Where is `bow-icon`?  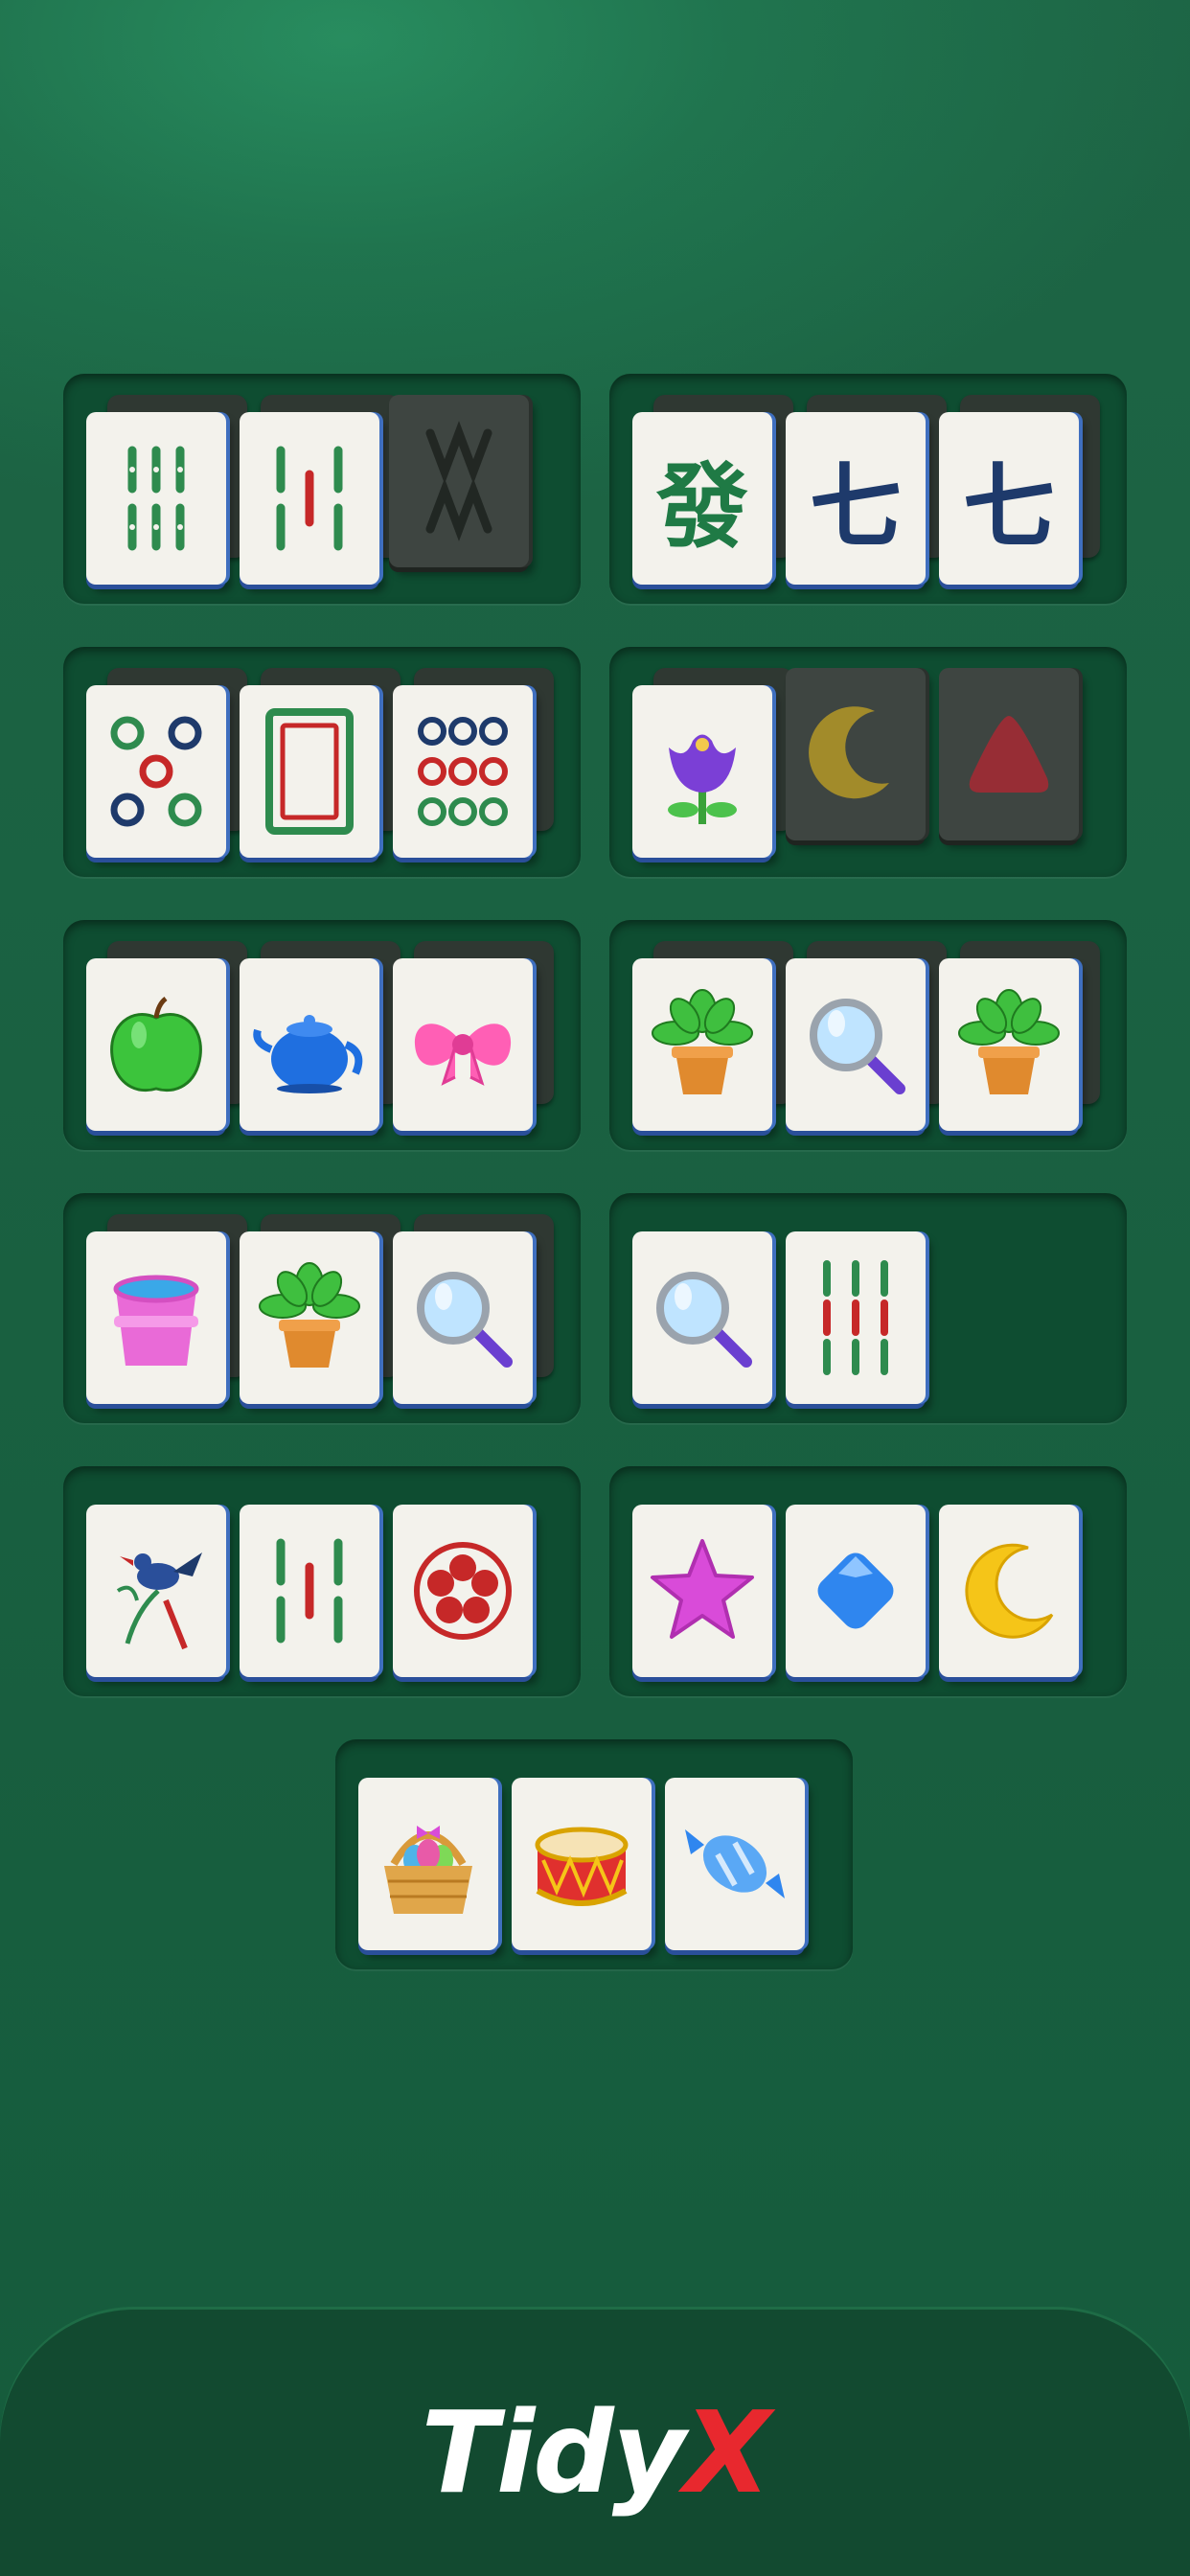 bow-icon is located at coordinates (463, 1055).